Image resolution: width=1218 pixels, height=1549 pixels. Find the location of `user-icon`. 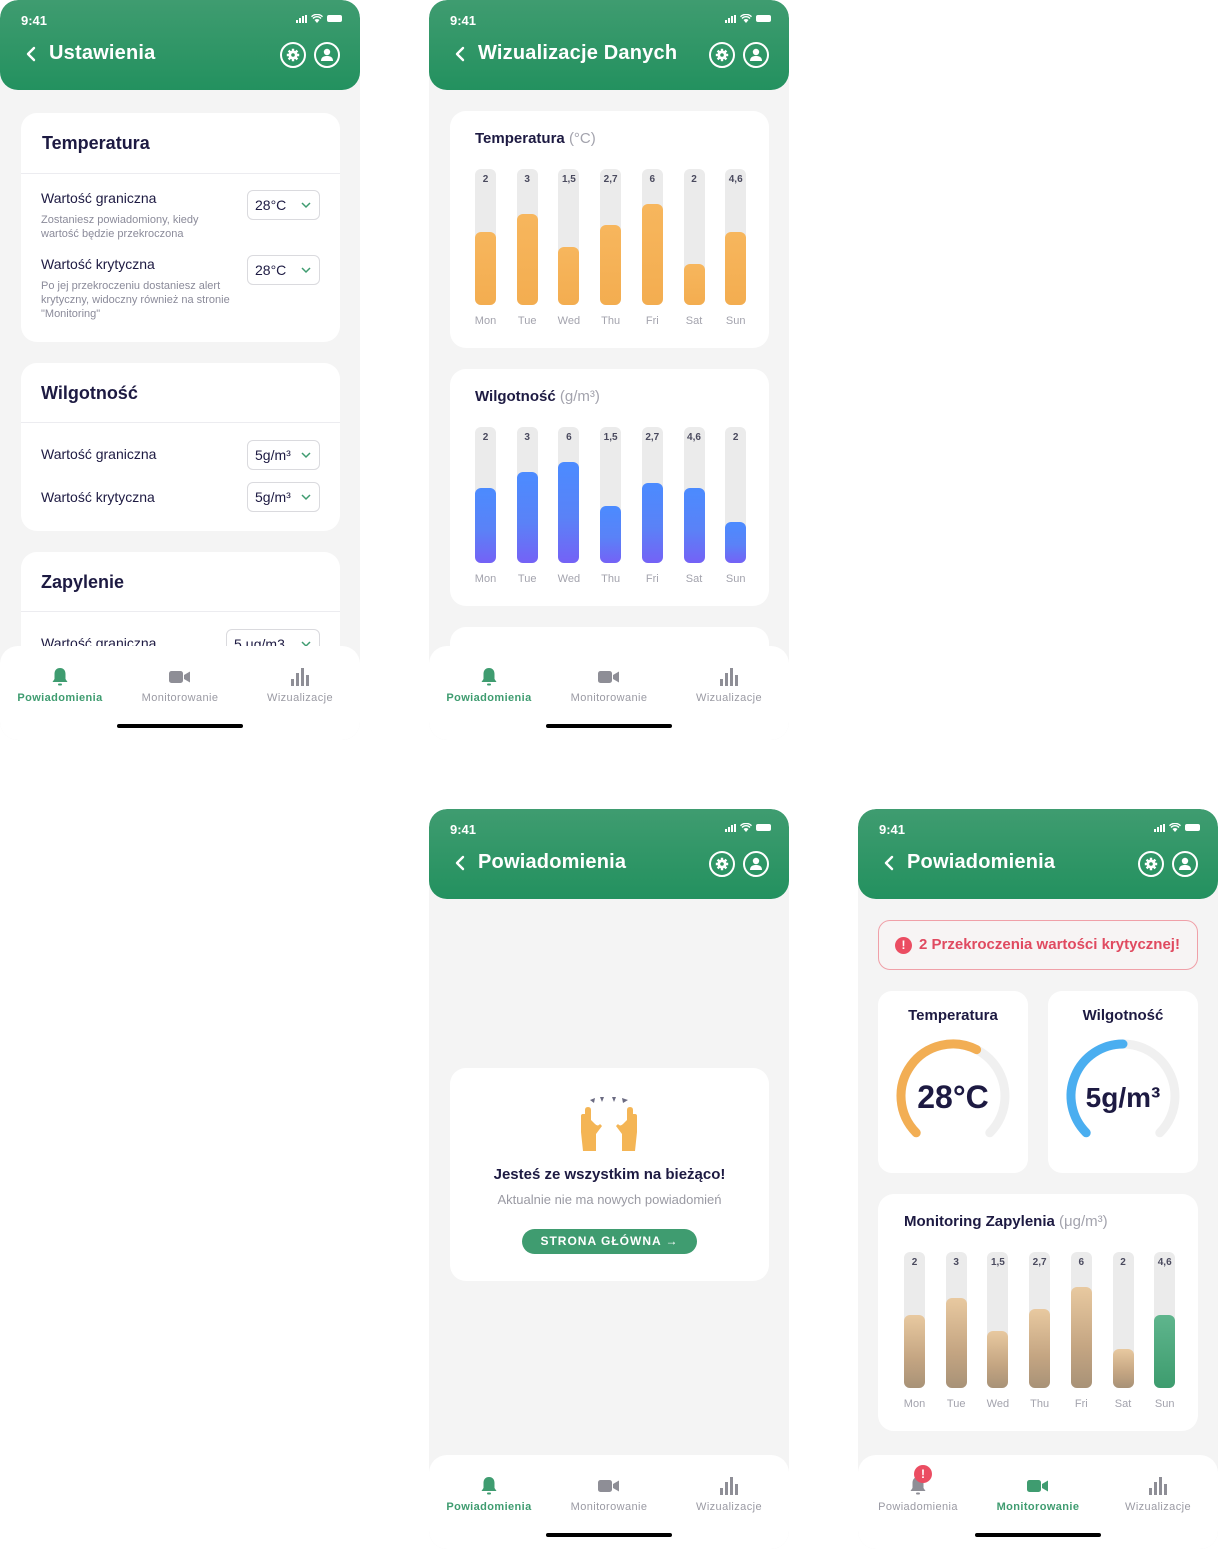

user-icon is located at coordinates (756, 54).